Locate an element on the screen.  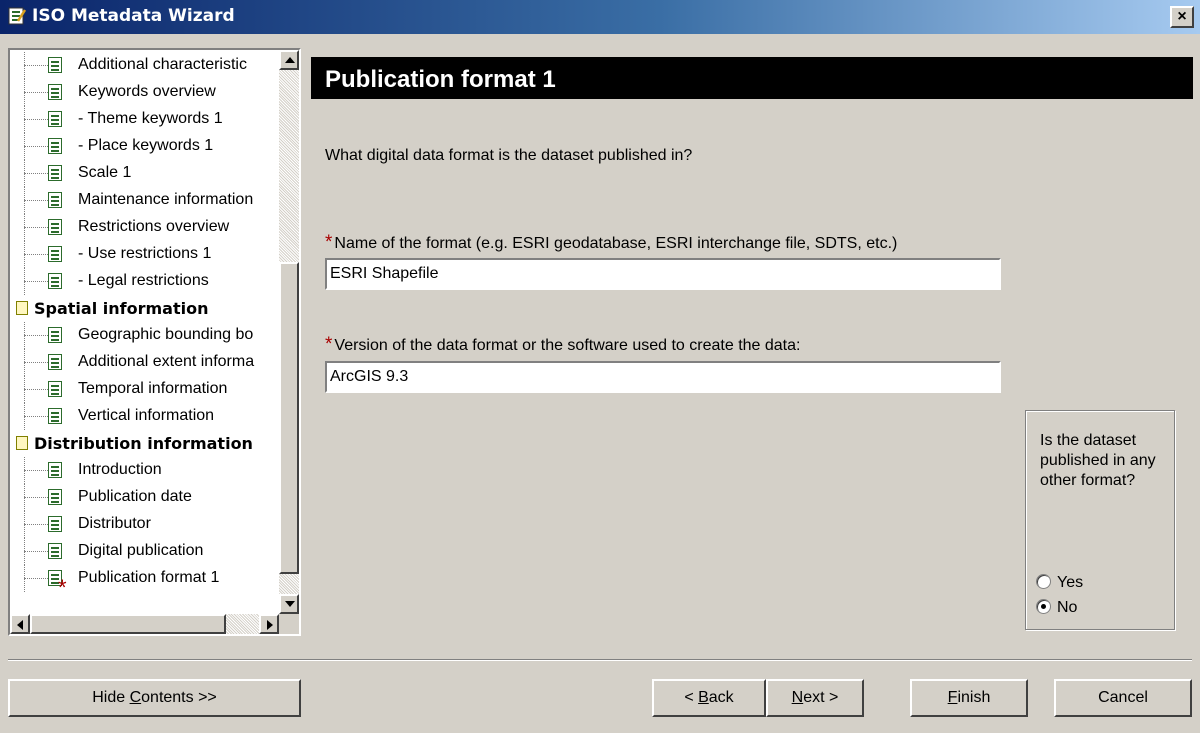
arrow-down-icon is located at coordinates (290, 604).